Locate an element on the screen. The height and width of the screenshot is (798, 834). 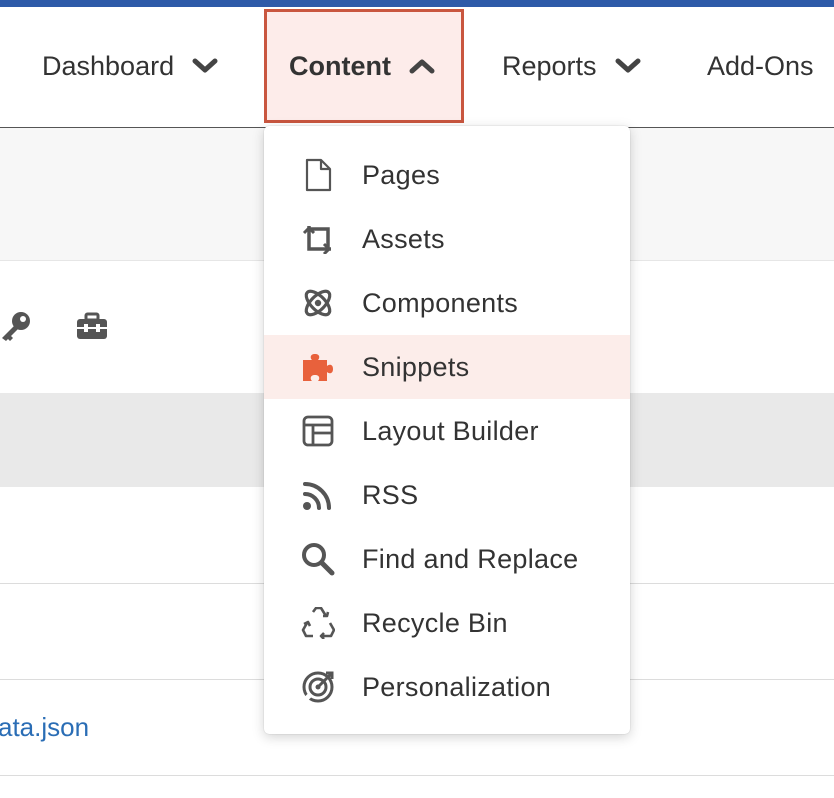
menu-item-components: Components is located at coordinates (447, 303).